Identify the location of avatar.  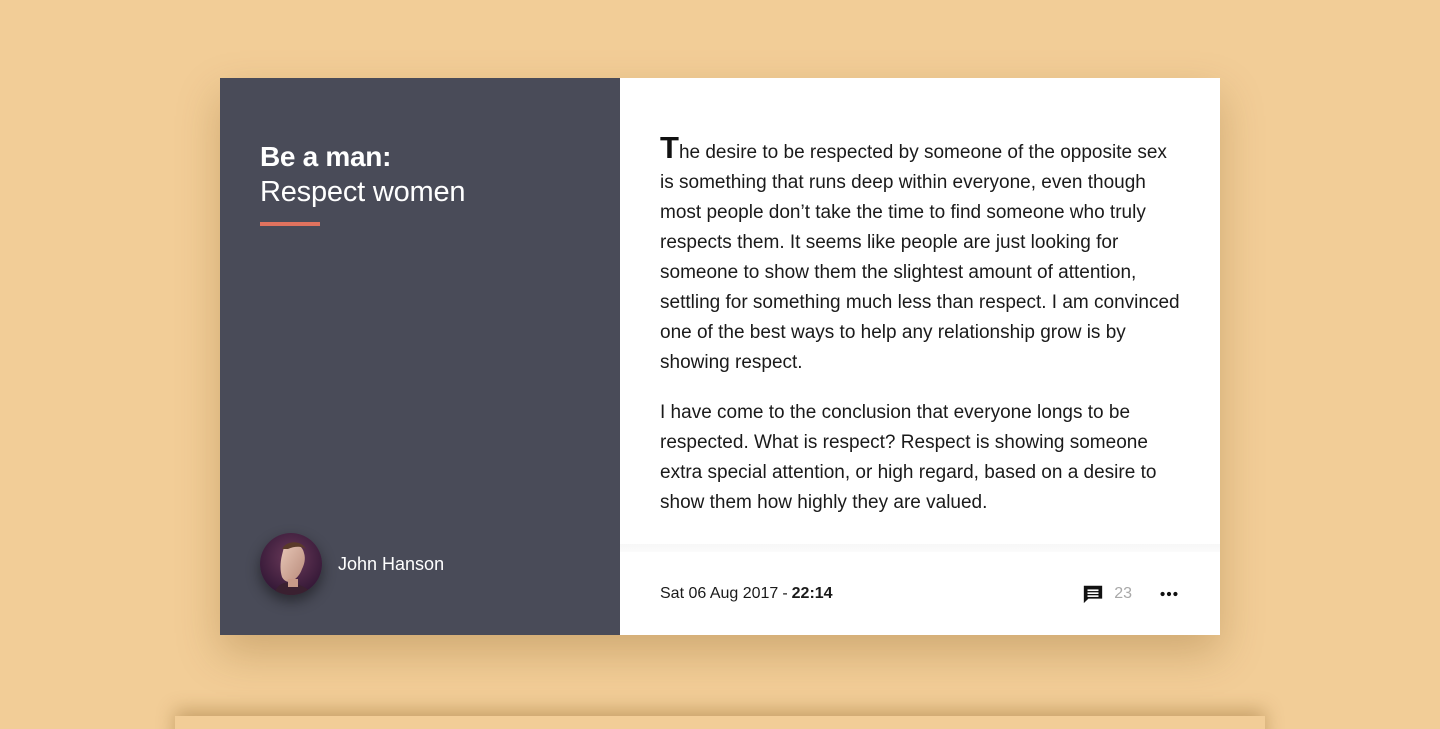
(291, 564).